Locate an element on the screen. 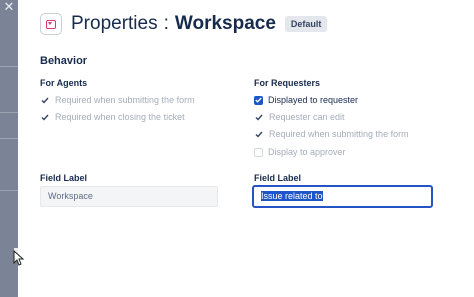  title-prefix: Properties is located at coordinates (114, 23).